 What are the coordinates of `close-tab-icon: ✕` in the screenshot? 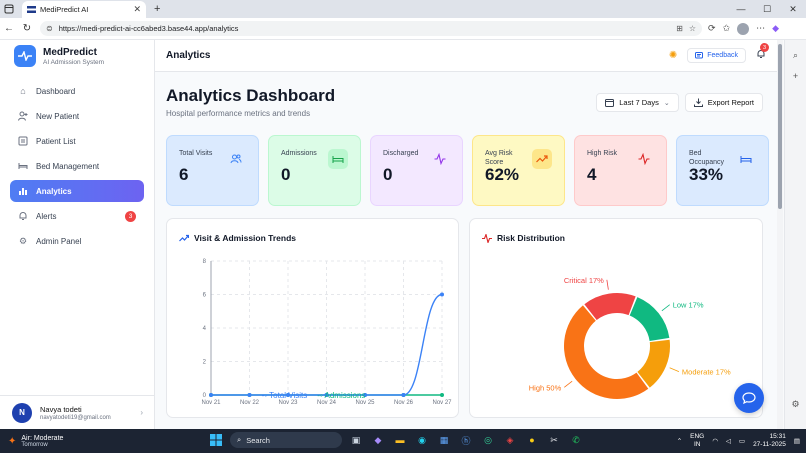 It's located at (137, 9).